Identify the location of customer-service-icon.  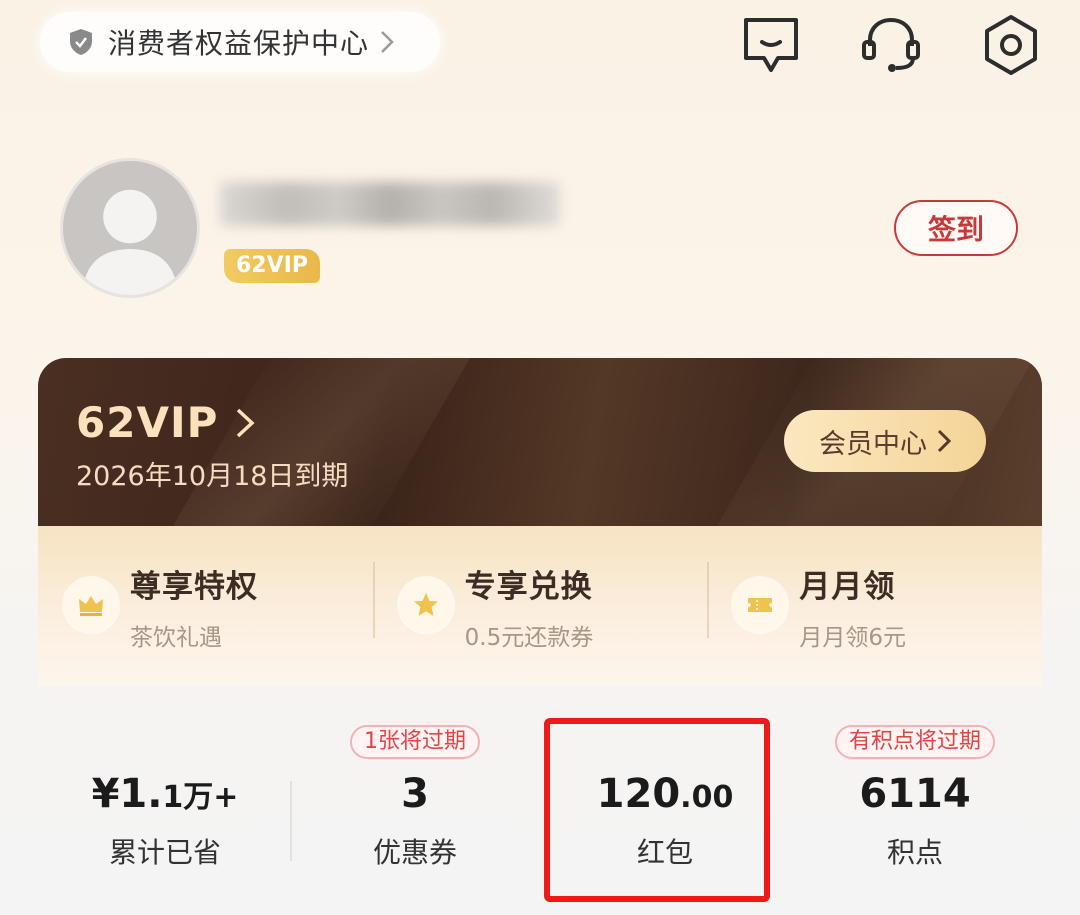
(891, 45).